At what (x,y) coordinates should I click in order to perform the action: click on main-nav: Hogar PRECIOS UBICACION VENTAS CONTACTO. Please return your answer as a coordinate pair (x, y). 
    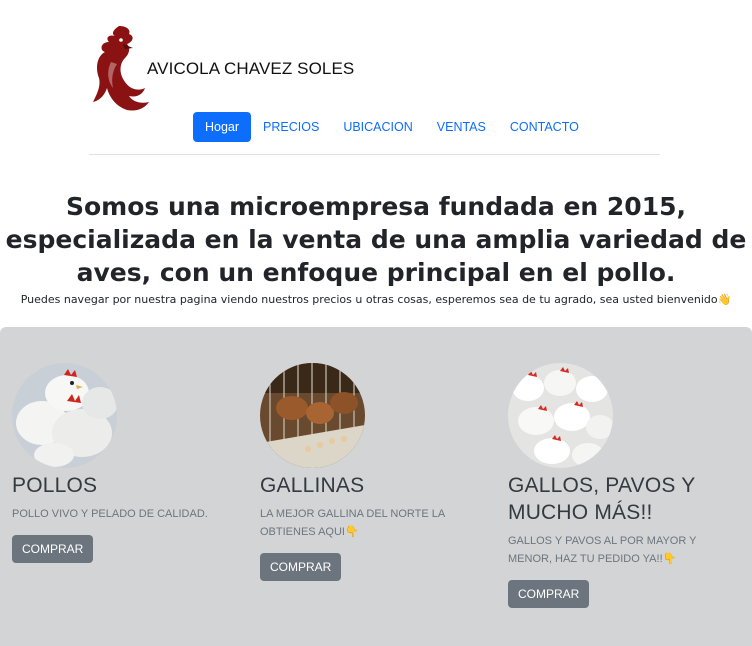
    Looking at the image, I should click on (392, 127).